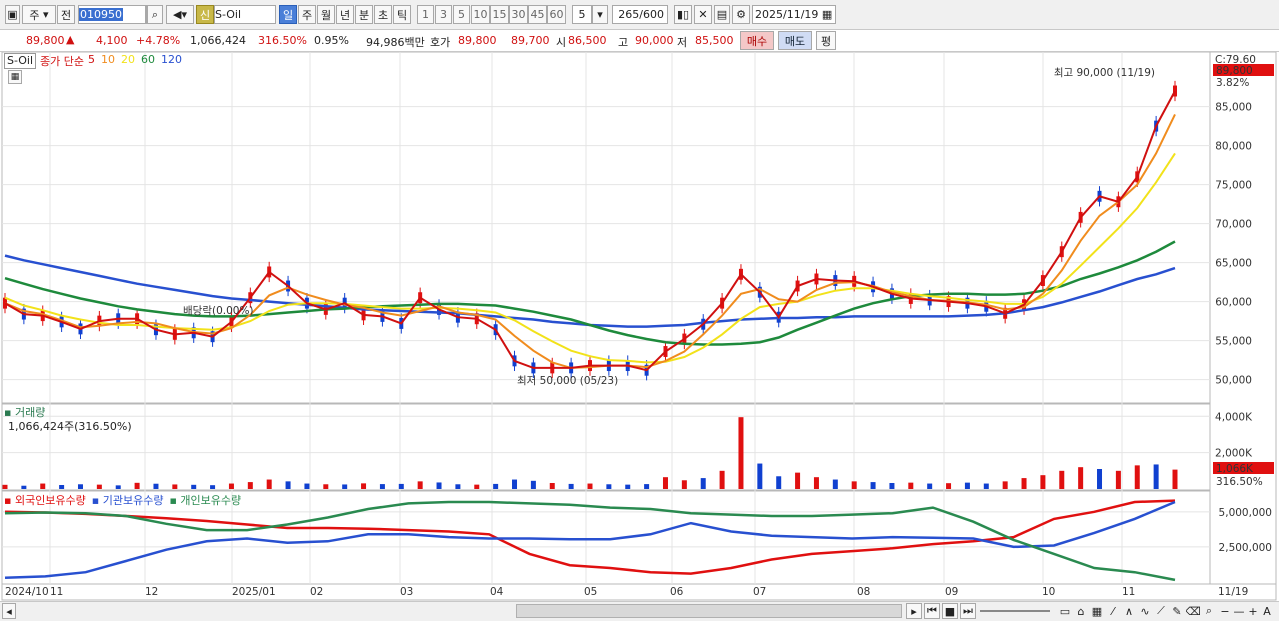 This screenshot has height=621, width=1279. I want to click on wave-icon: ∿, so click(1145, 611).